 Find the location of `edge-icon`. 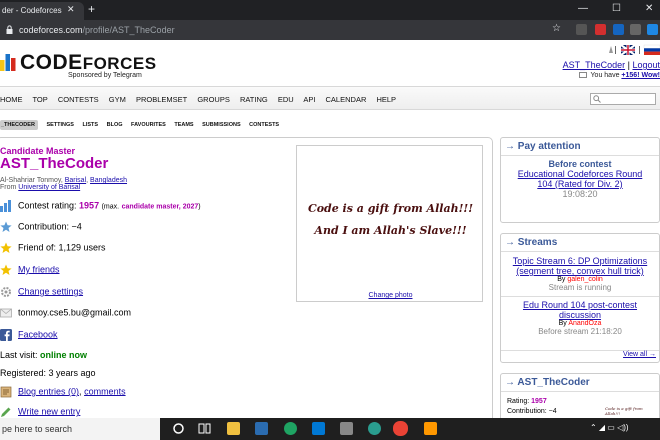

edge-icon is located at coordinates (374, 428).